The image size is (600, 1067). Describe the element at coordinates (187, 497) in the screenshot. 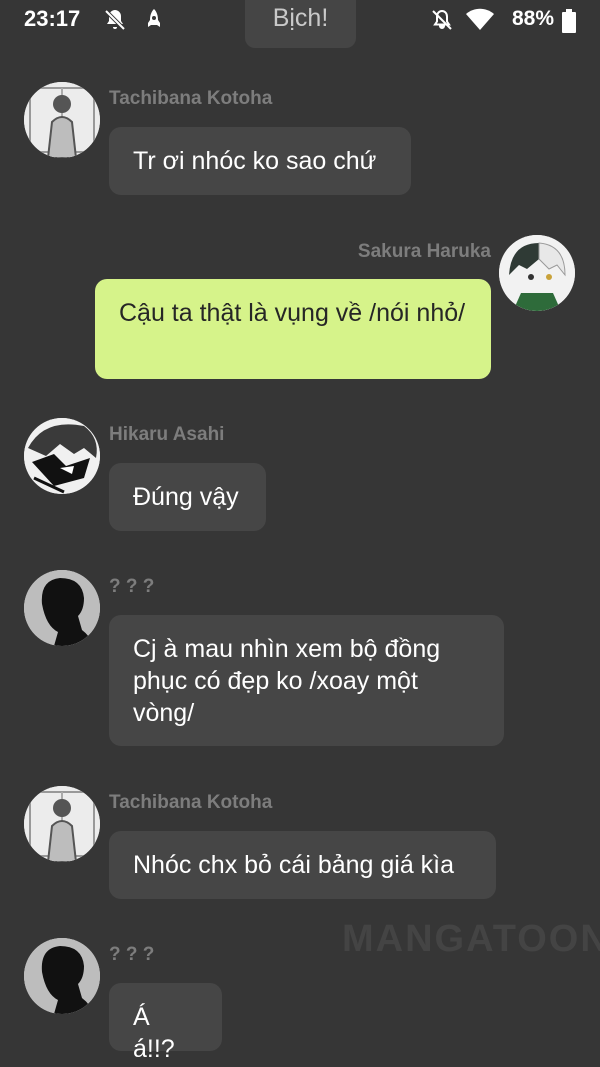

I see `message-bubble: Đúng vậy` at that location.